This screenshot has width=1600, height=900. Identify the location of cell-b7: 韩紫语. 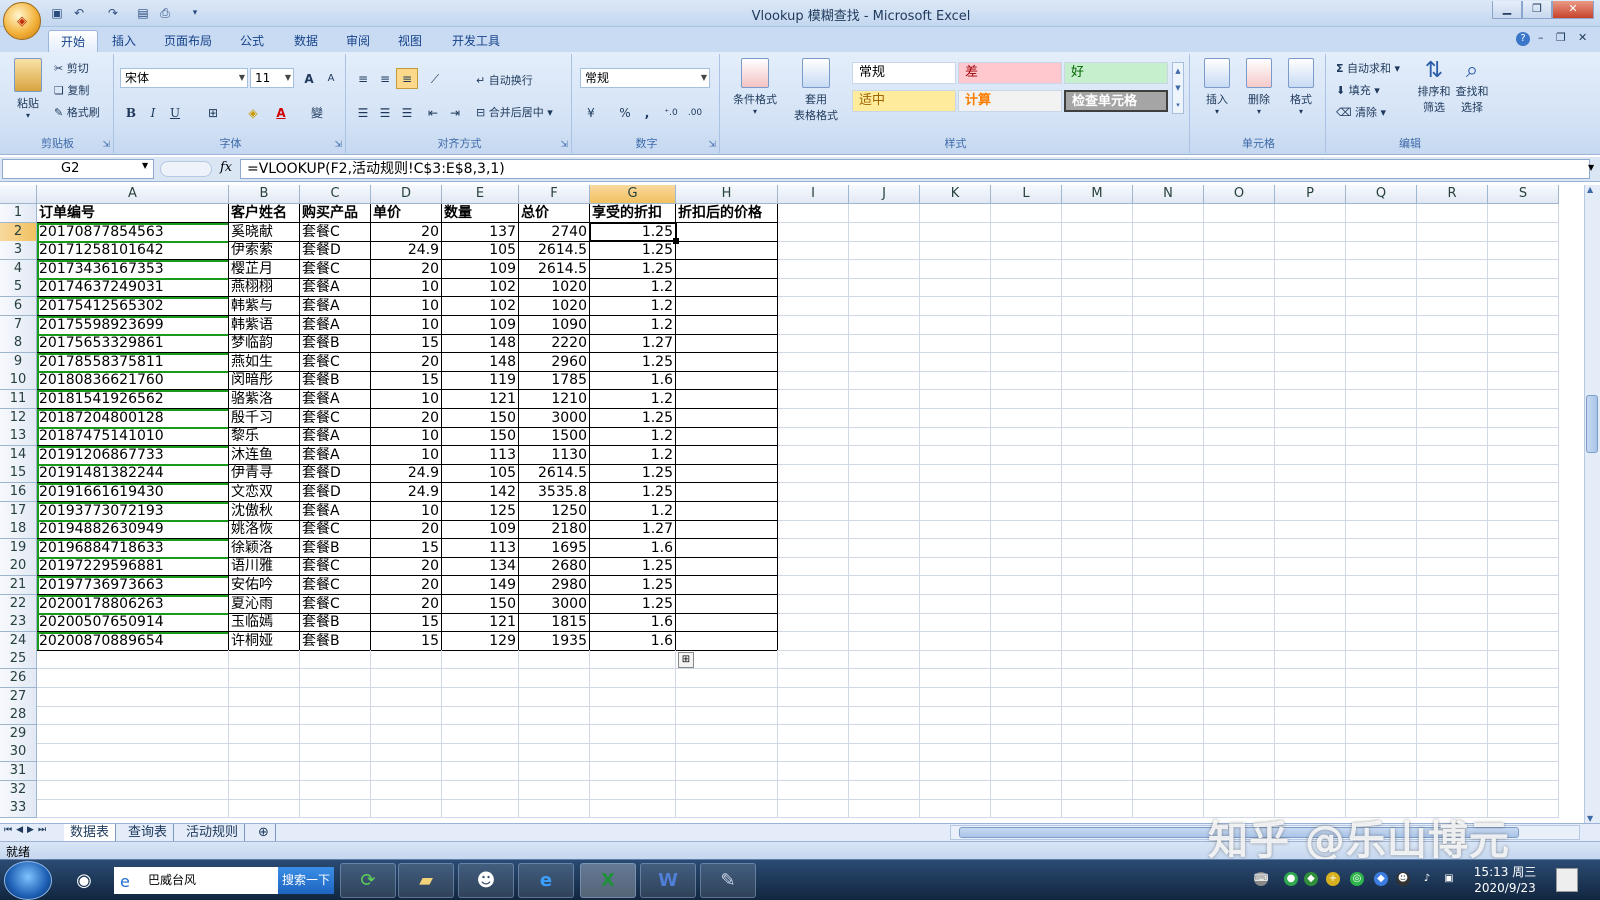
(264, 325).